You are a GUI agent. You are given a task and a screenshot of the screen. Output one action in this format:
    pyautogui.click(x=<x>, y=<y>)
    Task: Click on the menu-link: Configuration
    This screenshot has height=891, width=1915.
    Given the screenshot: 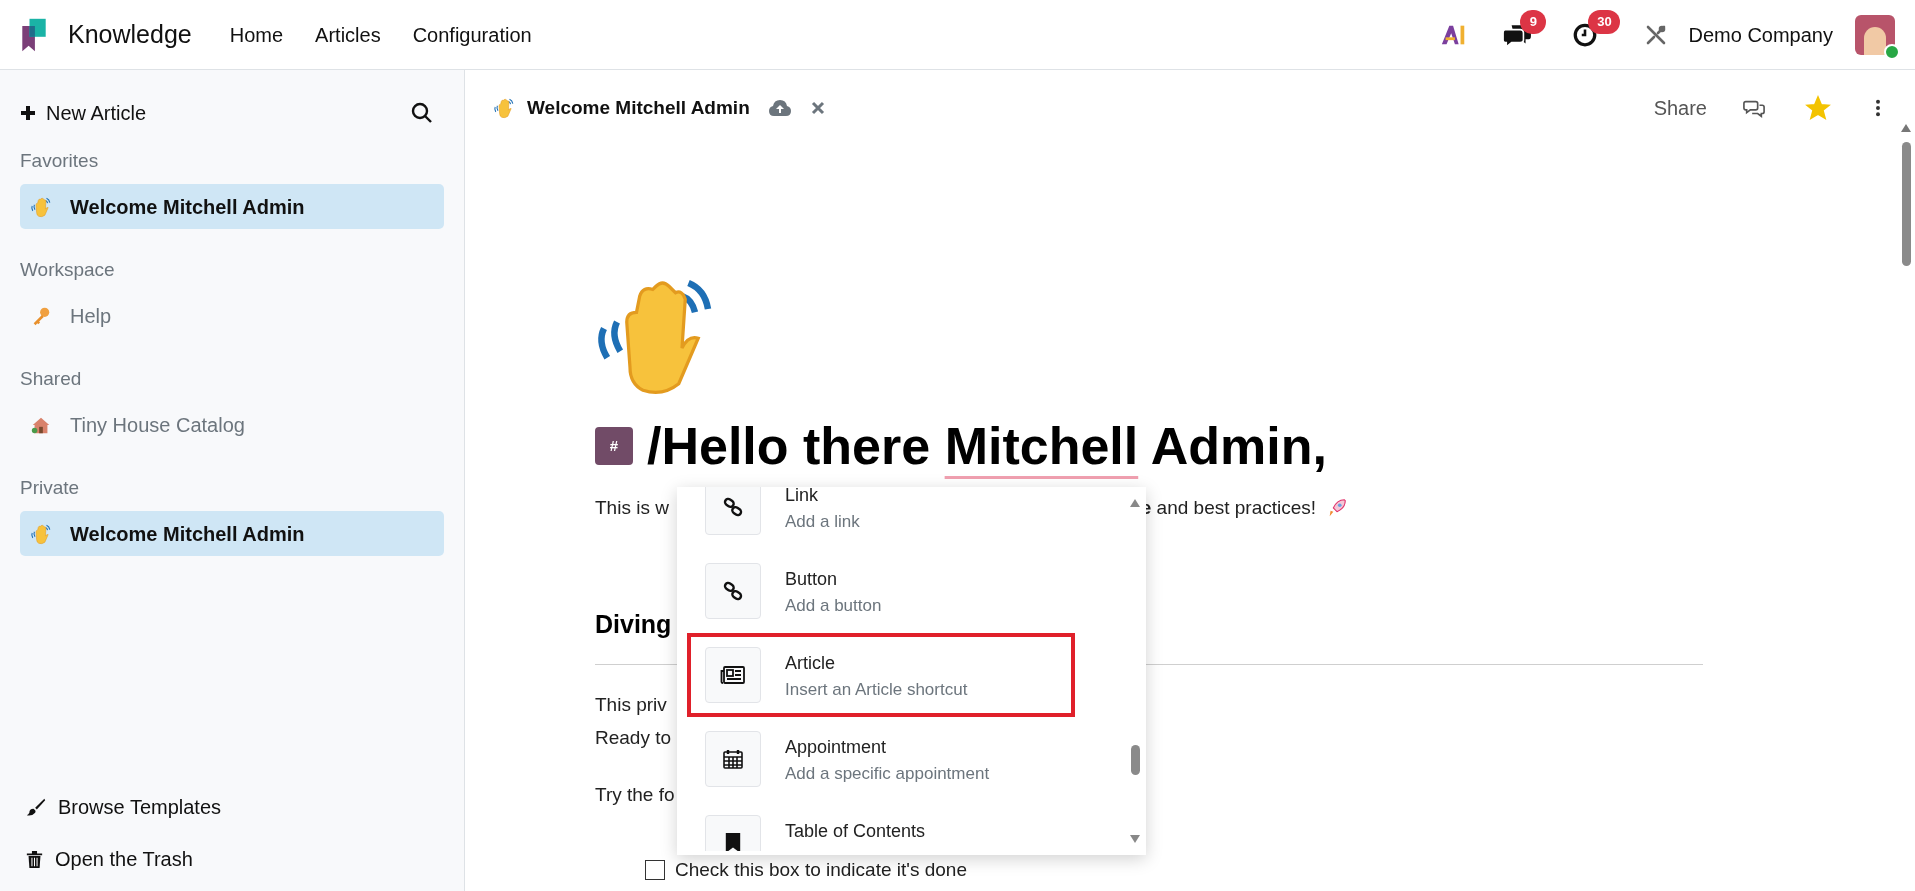 What is the action you would take?
    pyautogui.click(x=472, y=34)
    